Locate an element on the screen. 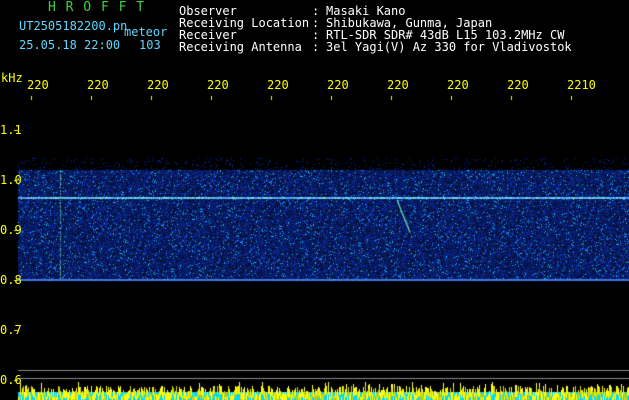  y-axis-unit: kHz is located at coordinates (12, 78).